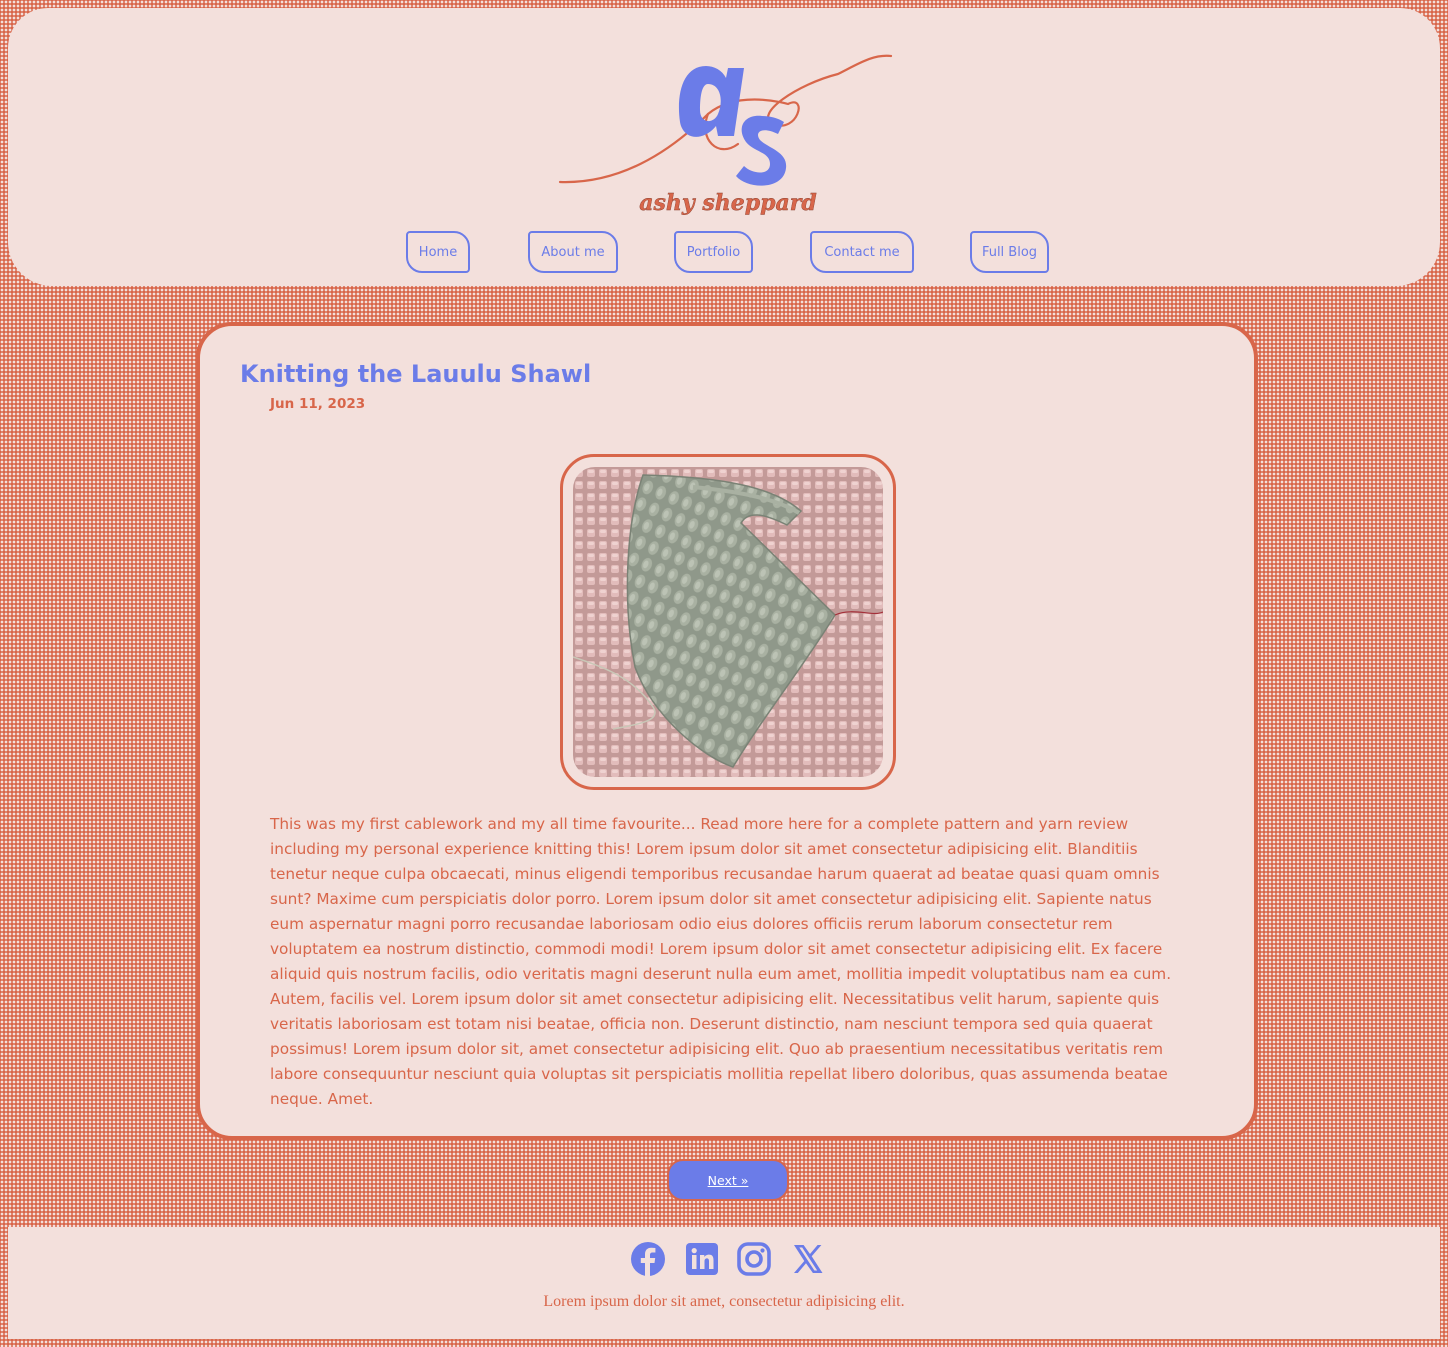  Describe the element at coordinates (1009, 252) in the screenshot. I see `nav-full-blog: Full Blog` at that location.